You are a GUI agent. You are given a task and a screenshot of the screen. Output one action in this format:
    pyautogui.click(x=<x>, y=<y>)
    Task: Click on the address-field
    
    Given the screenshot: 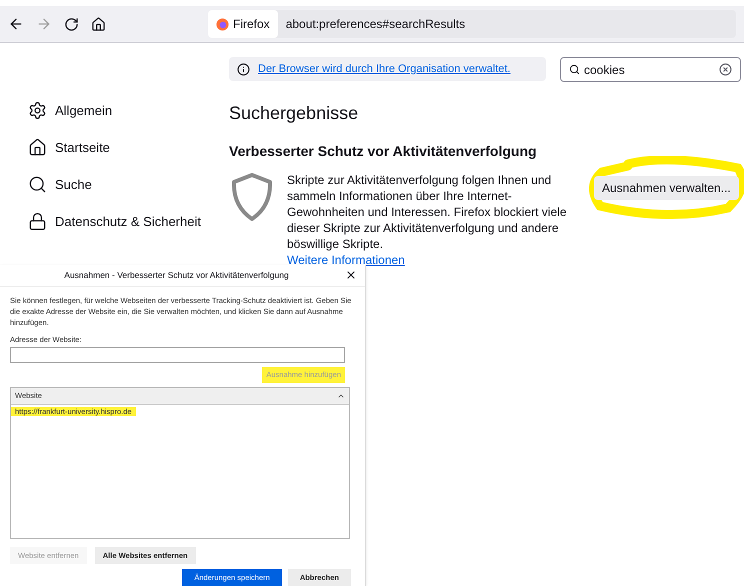 What is the action you would take?
    pyautogui.click(x=177, y=355)
    